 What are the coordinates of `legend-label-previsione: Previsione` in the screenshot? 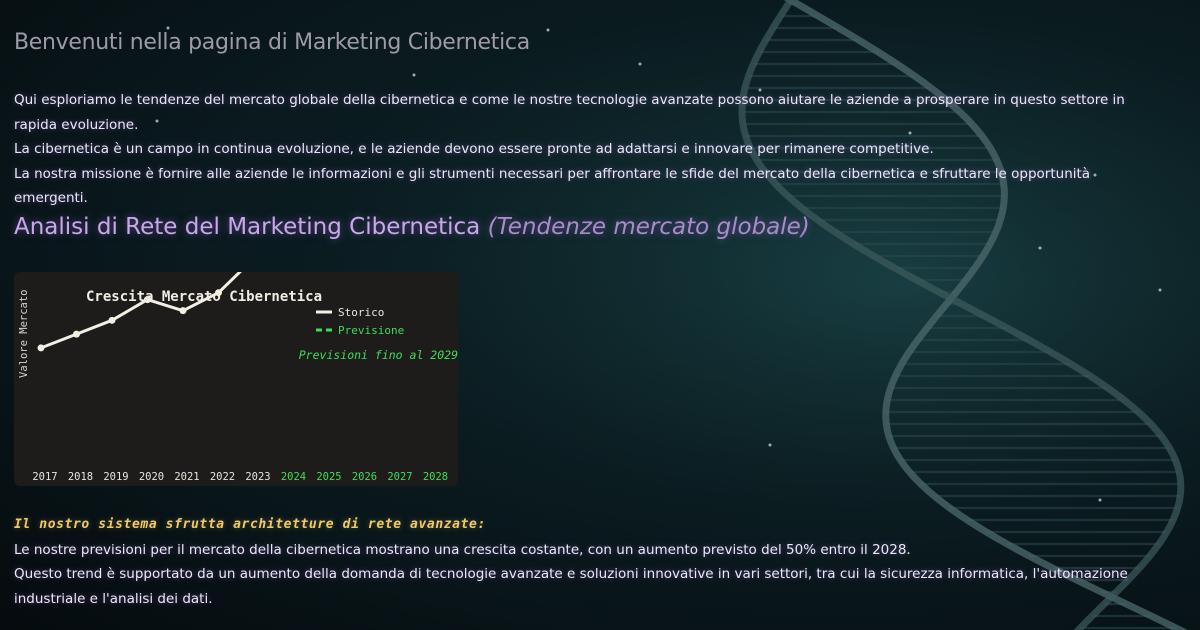 It's located at (371, 330).